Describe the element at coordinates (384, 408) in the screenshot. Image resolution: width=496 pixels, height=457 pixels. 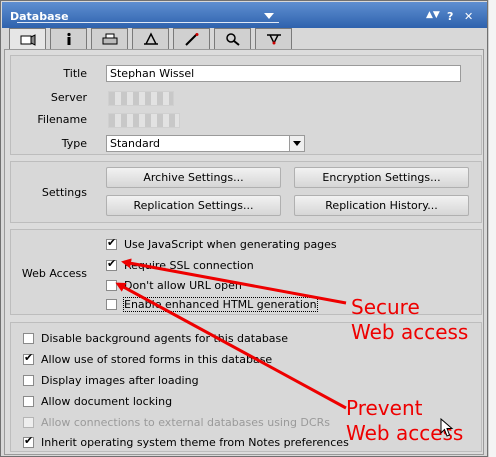
I see `prevent-annotation-line1: Prevent` at that location.